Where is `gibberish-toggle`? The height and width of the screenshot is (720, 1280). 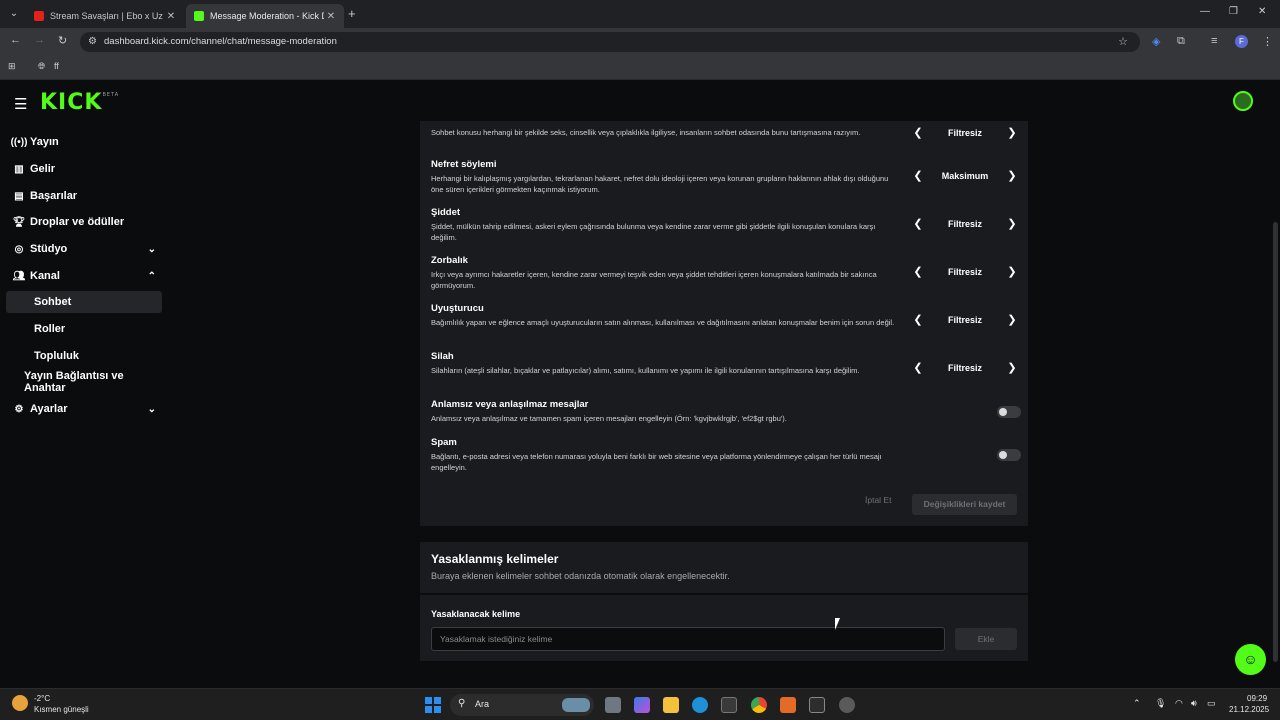 gibberish-toggle is located at coordinates (1009, 412).